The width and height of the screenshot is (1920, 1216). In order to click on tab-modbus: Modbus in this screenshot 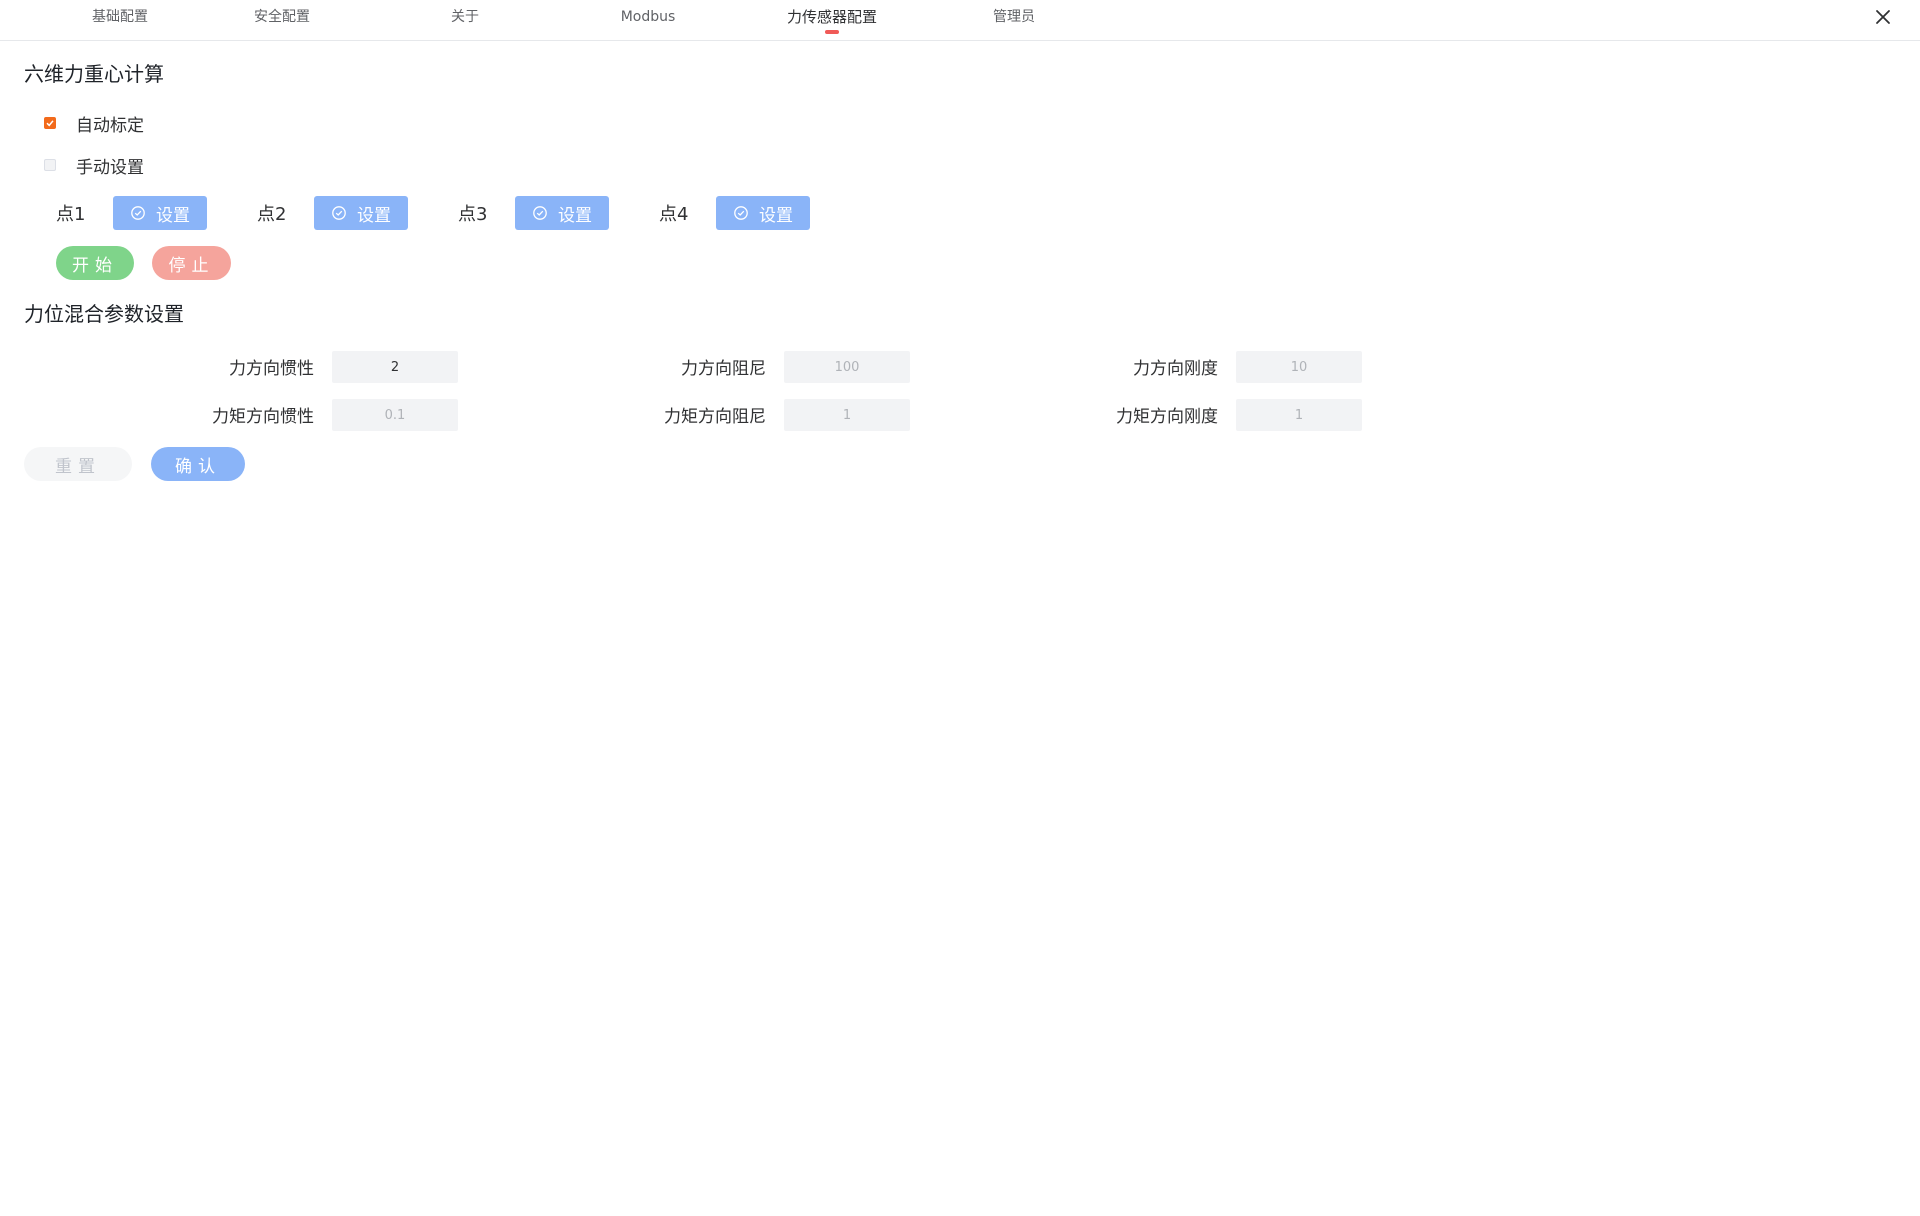, I will do `click(648, 18)`.